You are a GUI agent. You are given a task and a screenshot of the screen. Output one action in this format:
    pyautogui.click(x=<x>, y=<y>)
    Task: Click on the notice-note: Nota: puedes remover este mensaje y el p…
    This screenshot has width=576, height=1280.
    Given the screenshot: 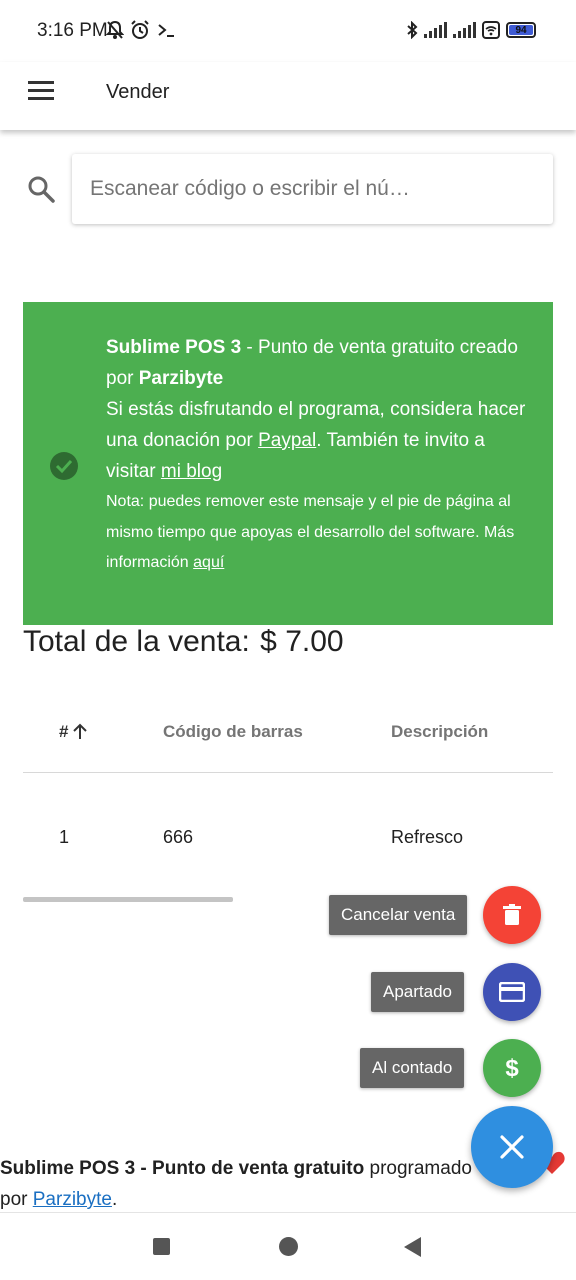 What is the action you would take?
    pyautogui.click(x=321, y=533)
    